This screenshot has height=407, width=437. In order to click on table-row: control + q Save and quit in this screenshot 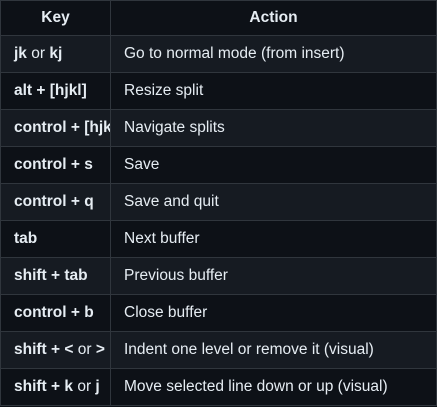, I will do `click(218, 202)`.